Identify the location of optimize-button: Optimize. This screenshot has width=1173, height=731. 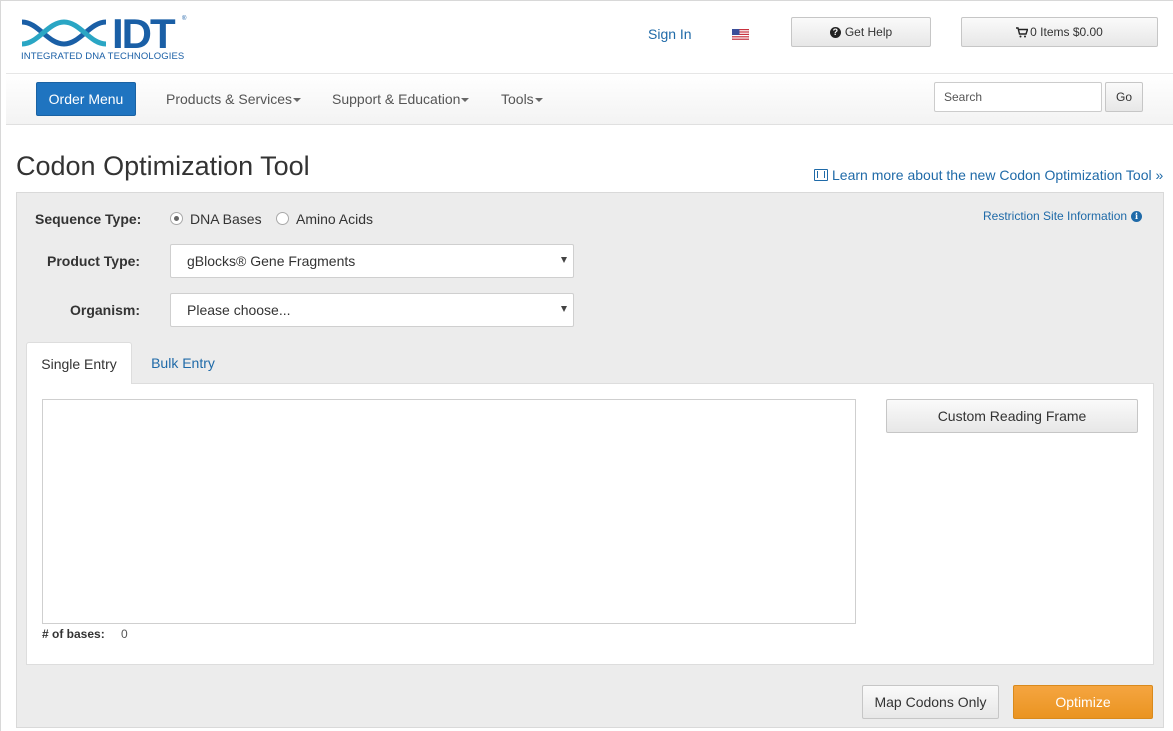
(1083, 702).